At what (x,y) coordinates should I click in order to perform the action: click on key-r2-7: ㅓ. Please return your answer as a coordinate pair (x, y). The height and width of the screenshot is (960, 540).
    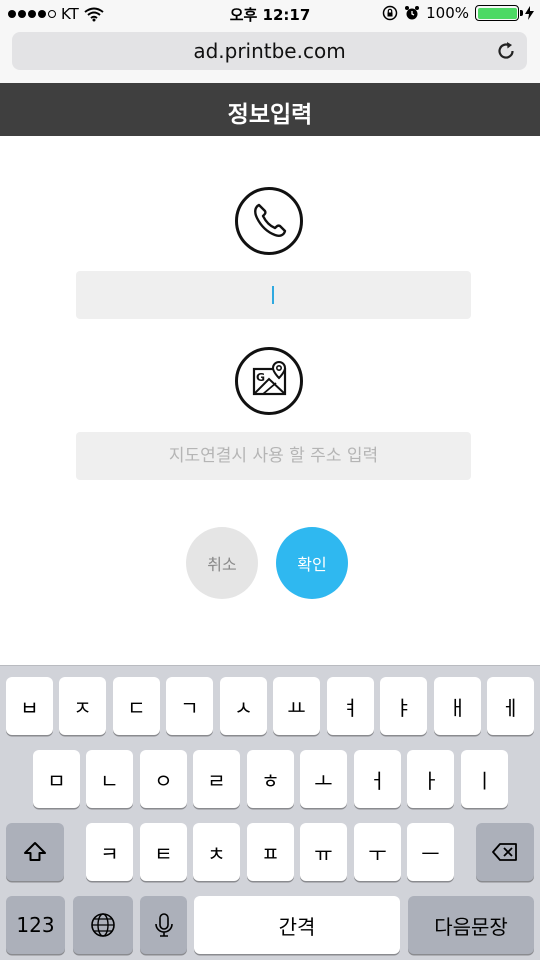
    Looking at the image, I should click on (377, 779).